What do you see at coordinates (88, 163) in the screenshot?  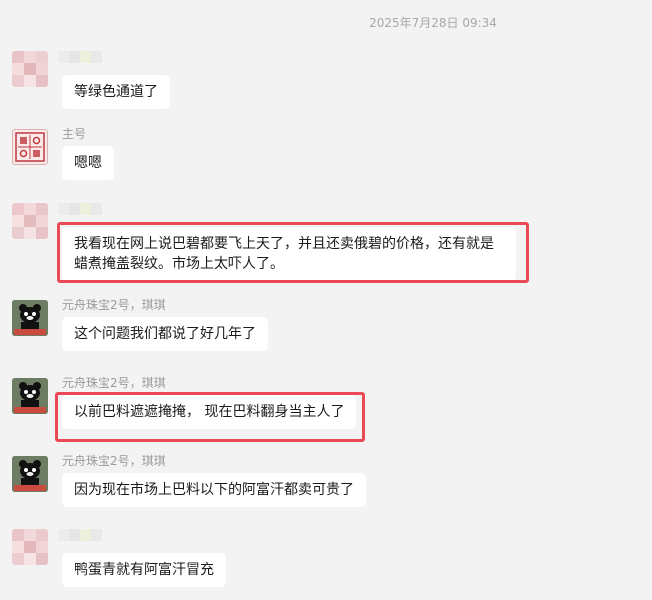 I see `message-bubble: 嗯嗯` at bounding box center [88, 163].